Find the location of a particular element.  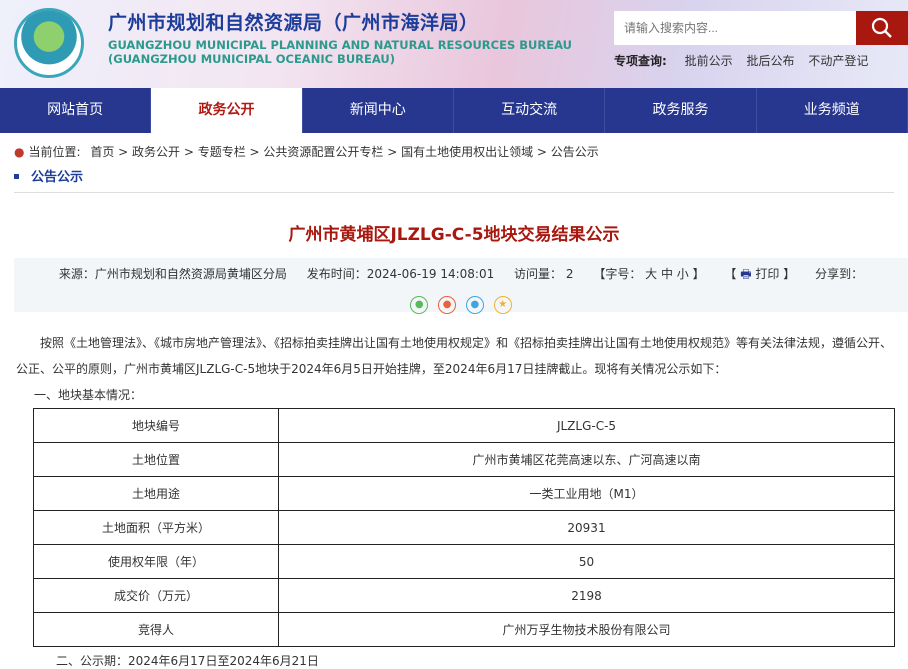

section-heading: 公告公示 is located at coordinates (454, 179).